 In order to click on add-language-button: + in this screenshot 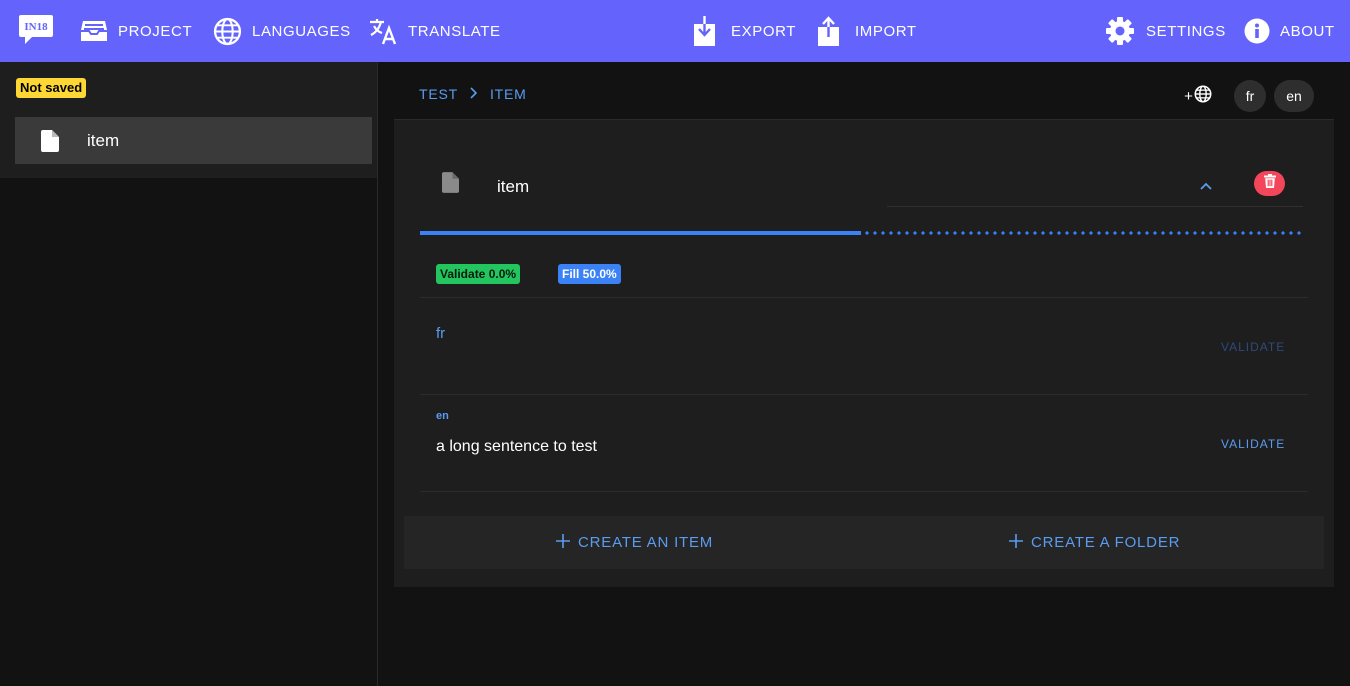, I will do `click(1198, 96)`.